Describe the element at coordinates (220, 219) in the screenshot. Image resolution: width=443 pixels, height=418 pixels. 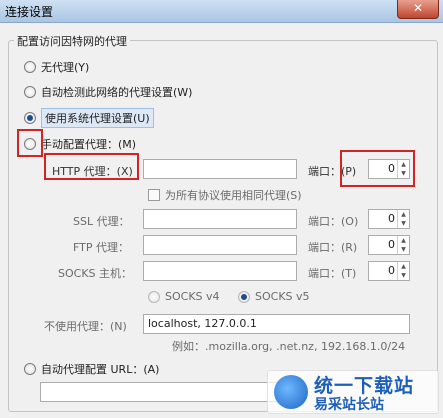
I see `ssl-proxy-input` at that location.